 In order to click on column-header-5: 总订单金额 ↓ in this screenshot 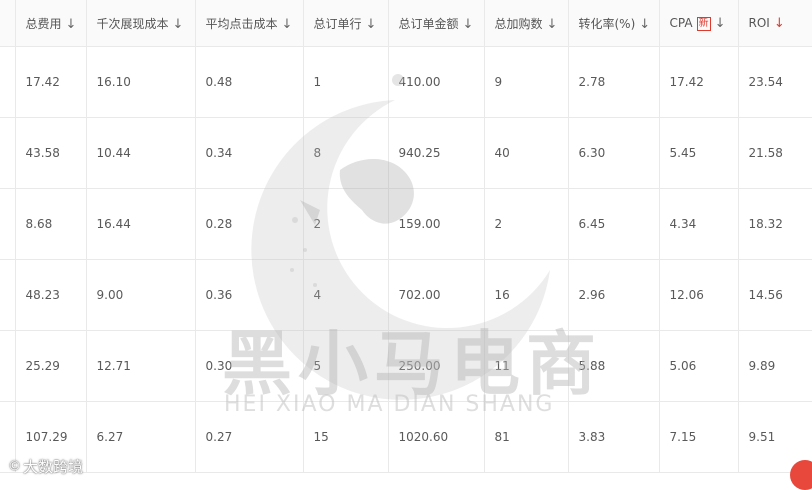, I will do `click(436, 23)`.